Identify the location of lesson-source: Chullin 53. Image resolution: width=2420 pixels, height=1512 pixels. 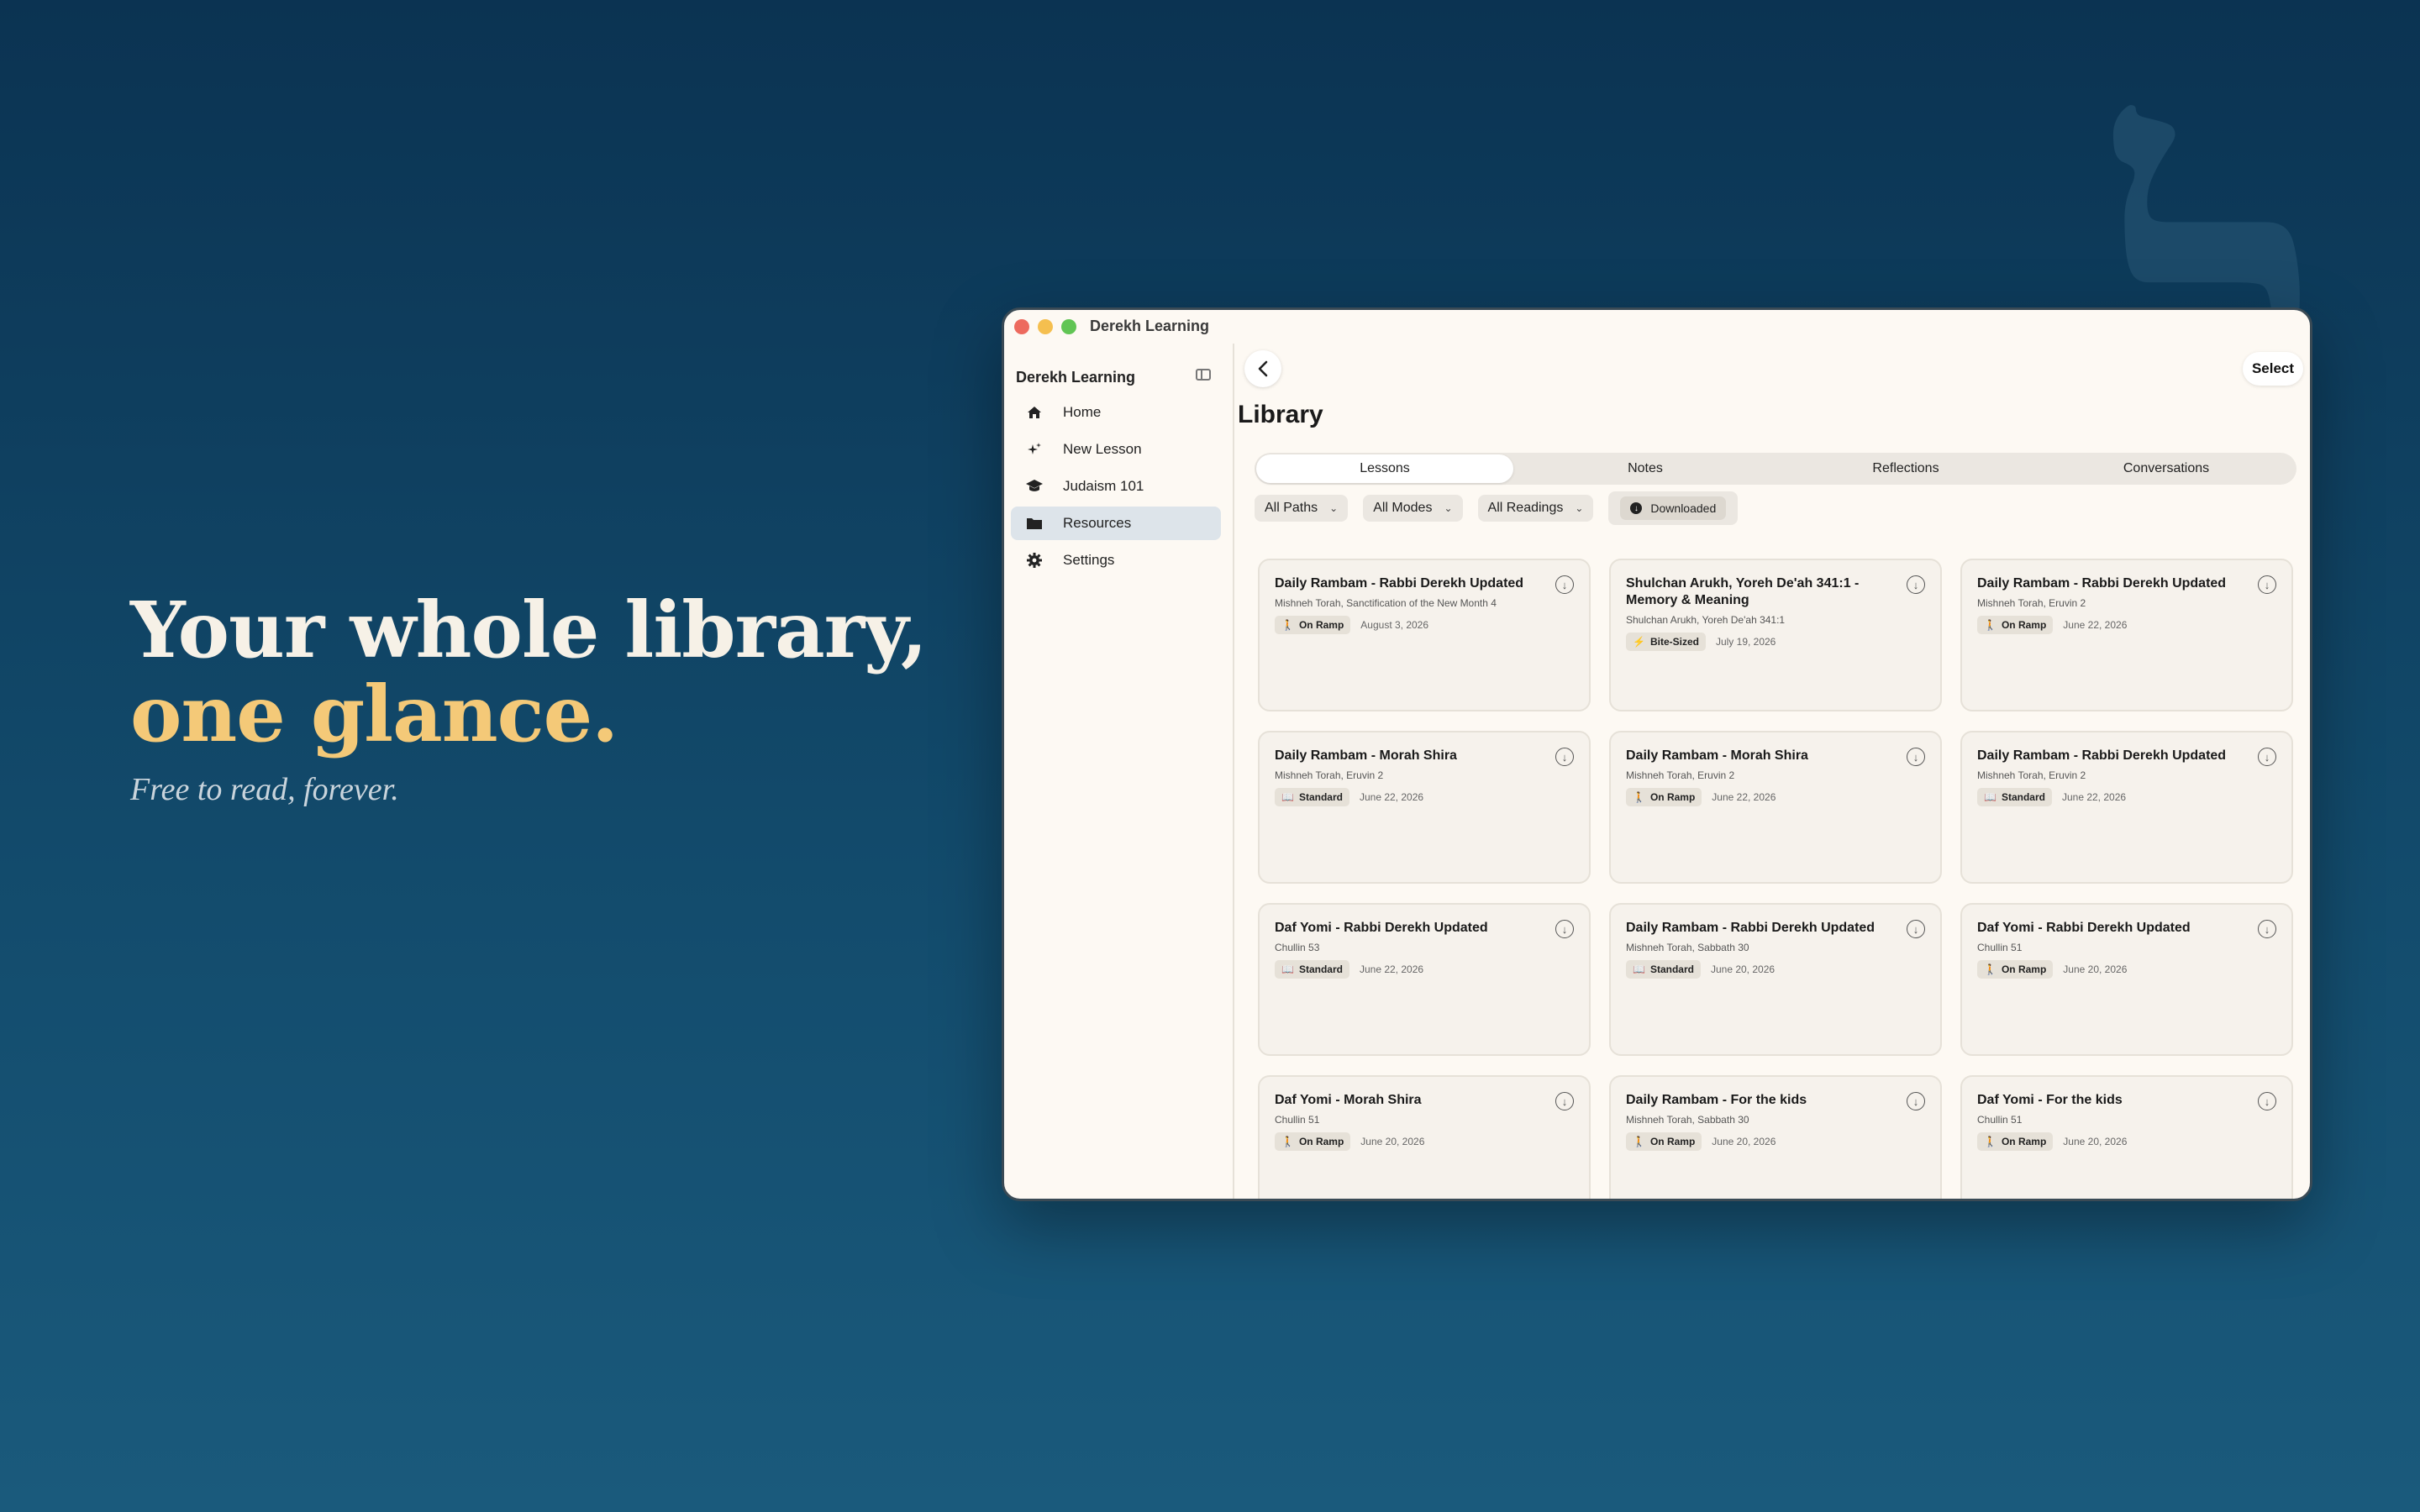
(1297, 947).